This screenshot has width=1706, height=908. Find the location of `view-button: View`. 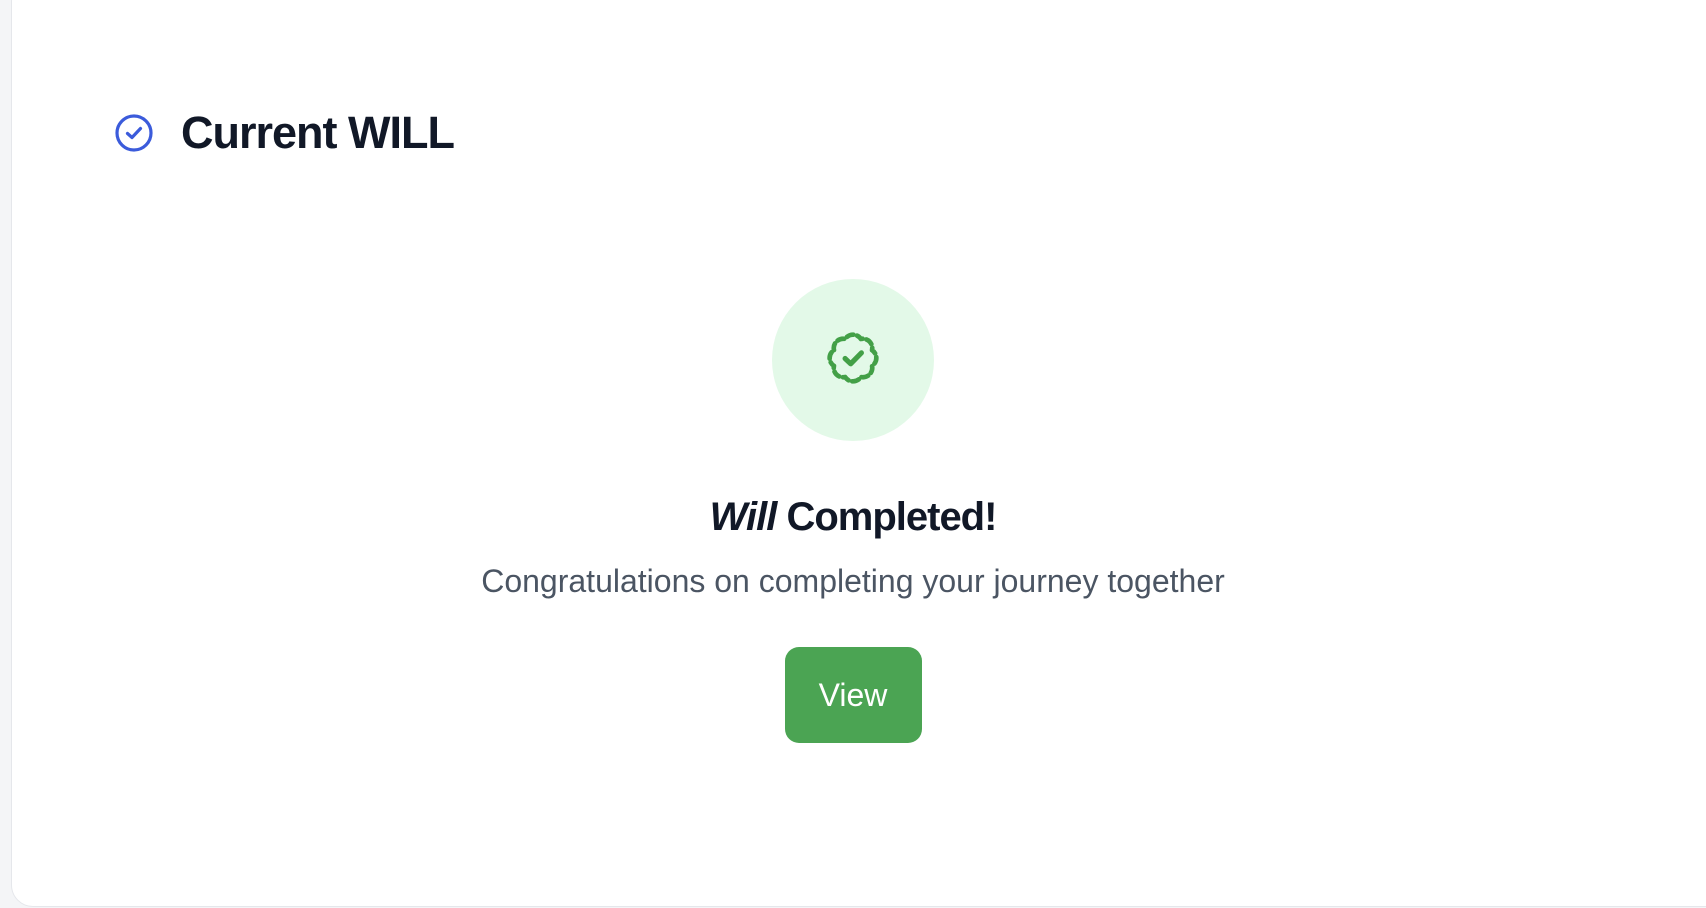

view-button: View is located at coordinates (853, 695).